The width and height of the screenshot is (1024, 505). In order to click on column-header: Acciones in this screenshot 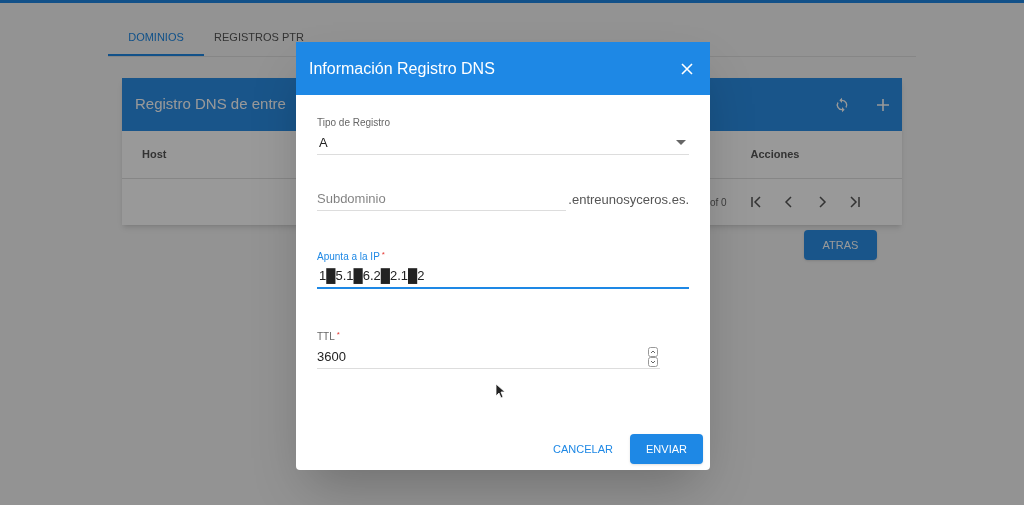, I will do `click(775, 155)`.